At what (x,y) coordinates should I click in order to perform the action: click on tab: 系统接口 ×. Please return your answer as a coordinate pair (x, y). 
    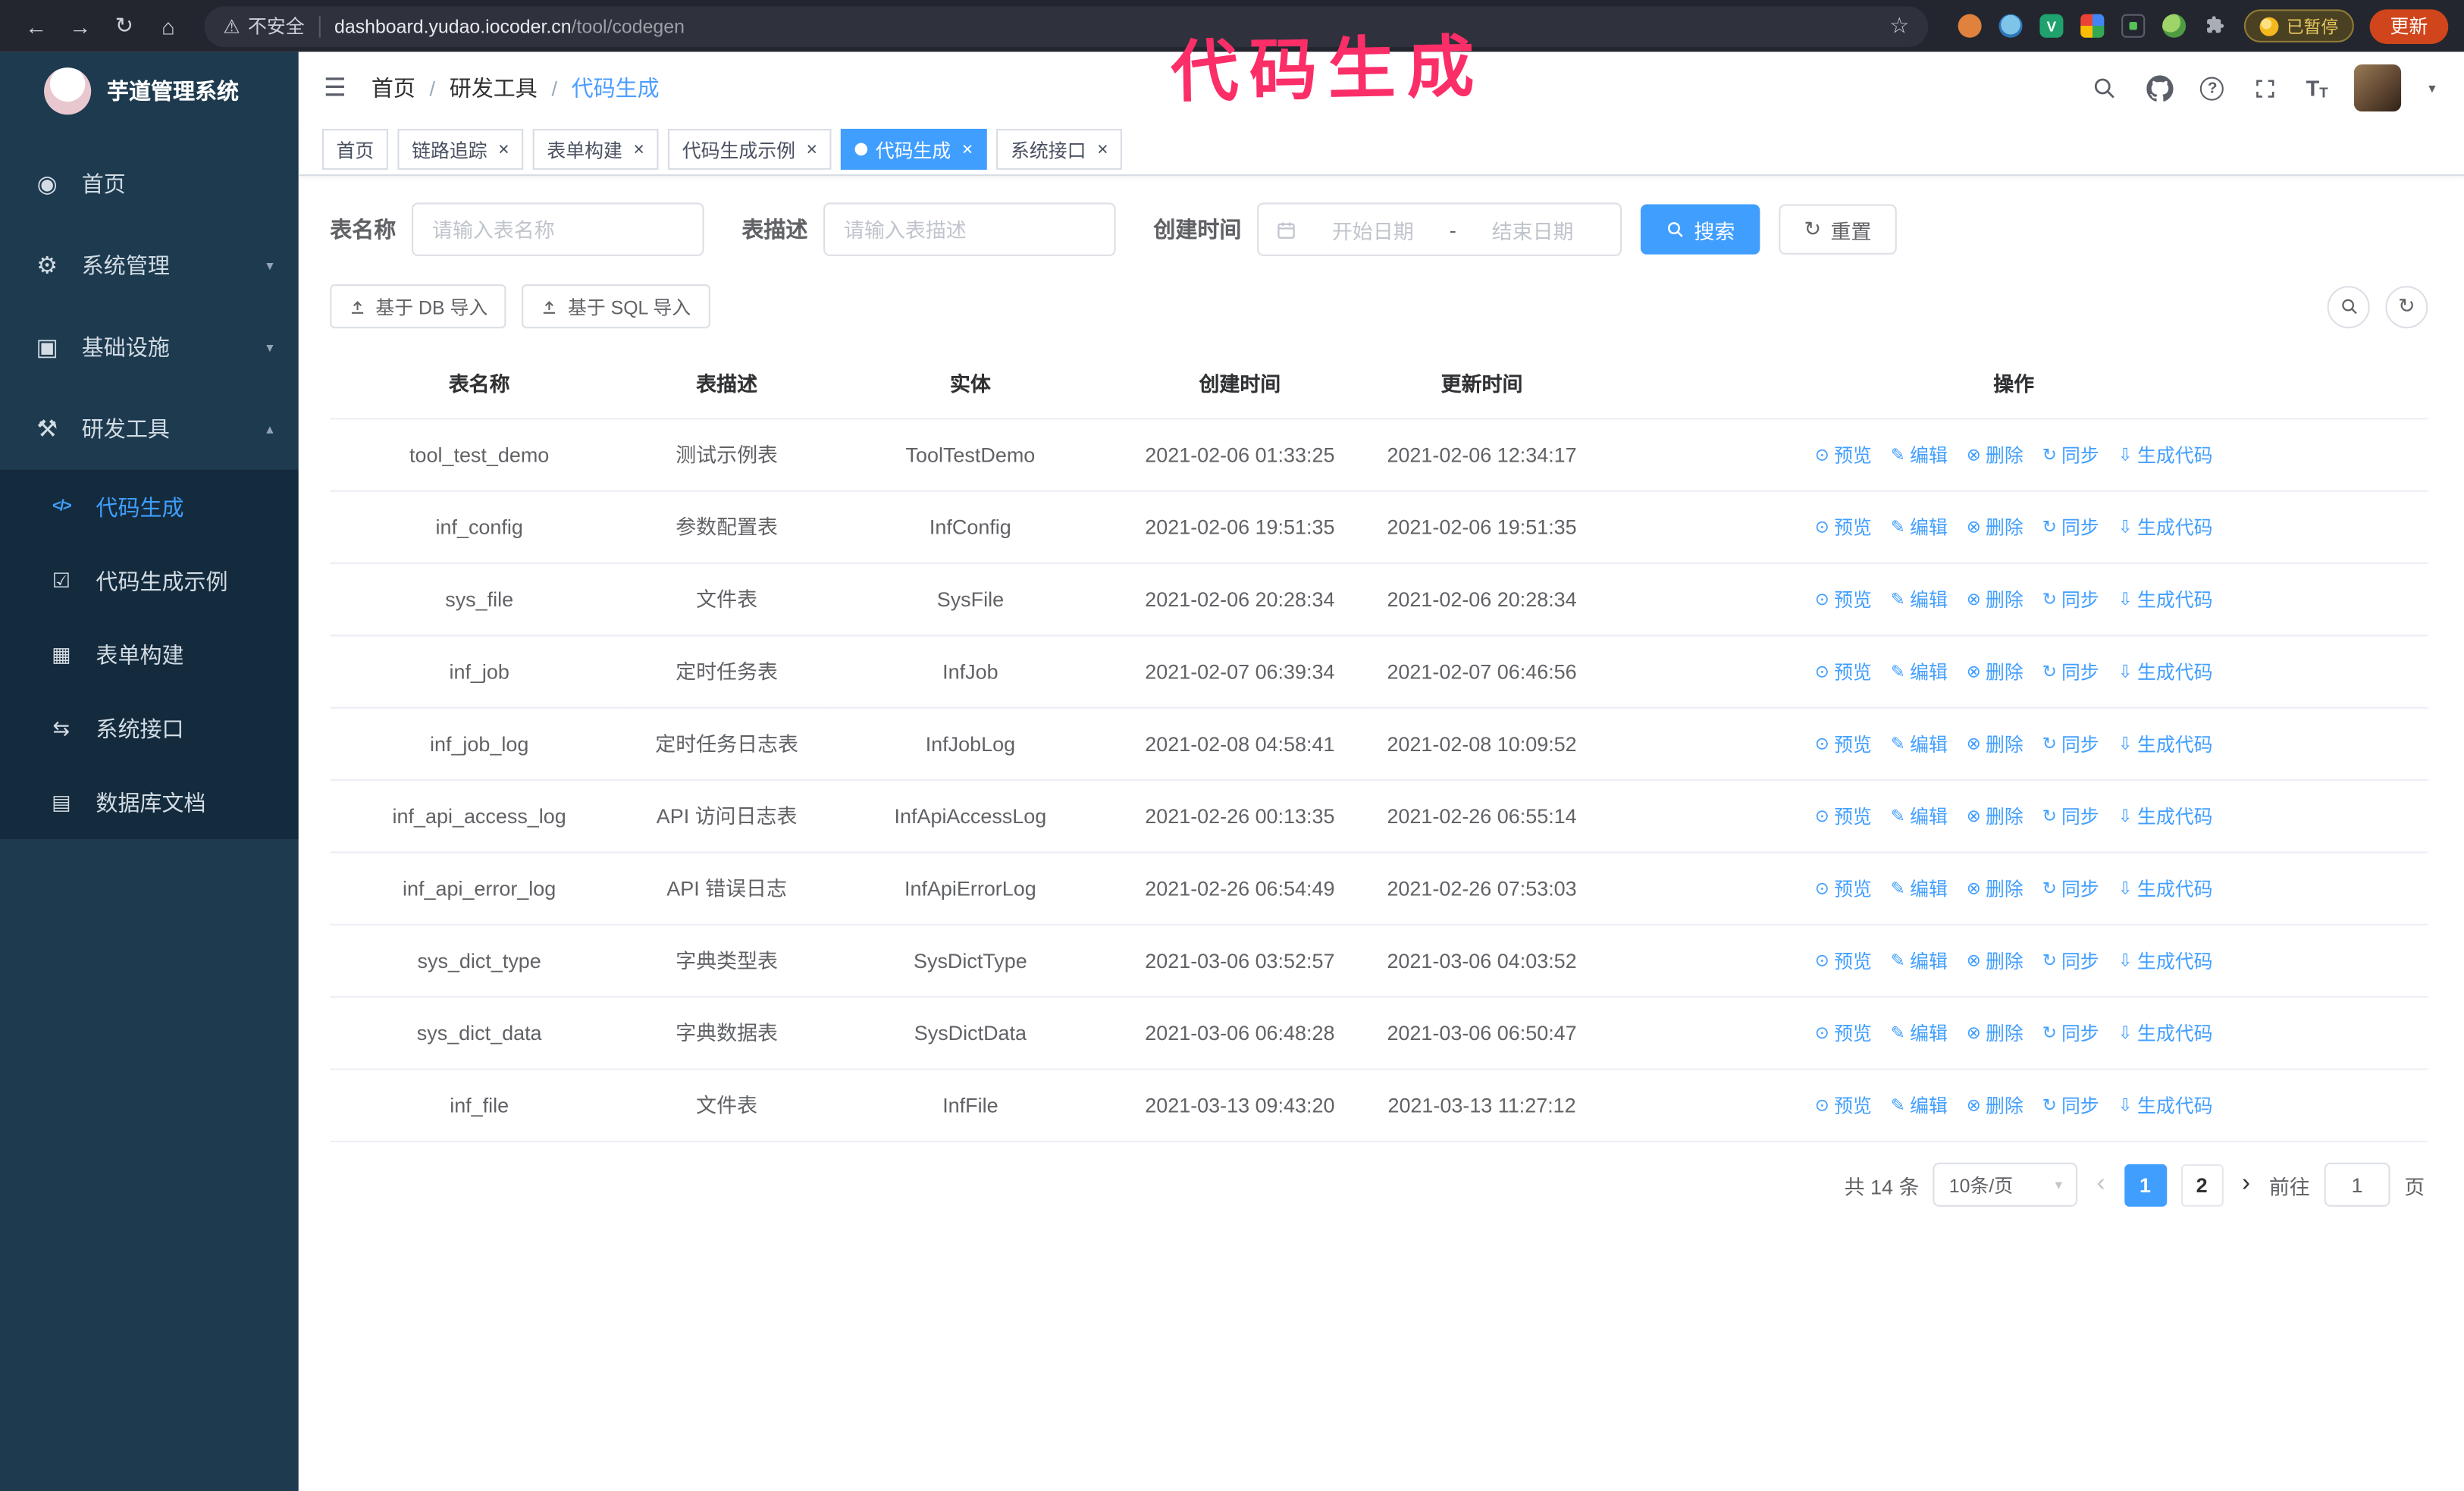
    Looking at the image, I should click on (1059, 149).